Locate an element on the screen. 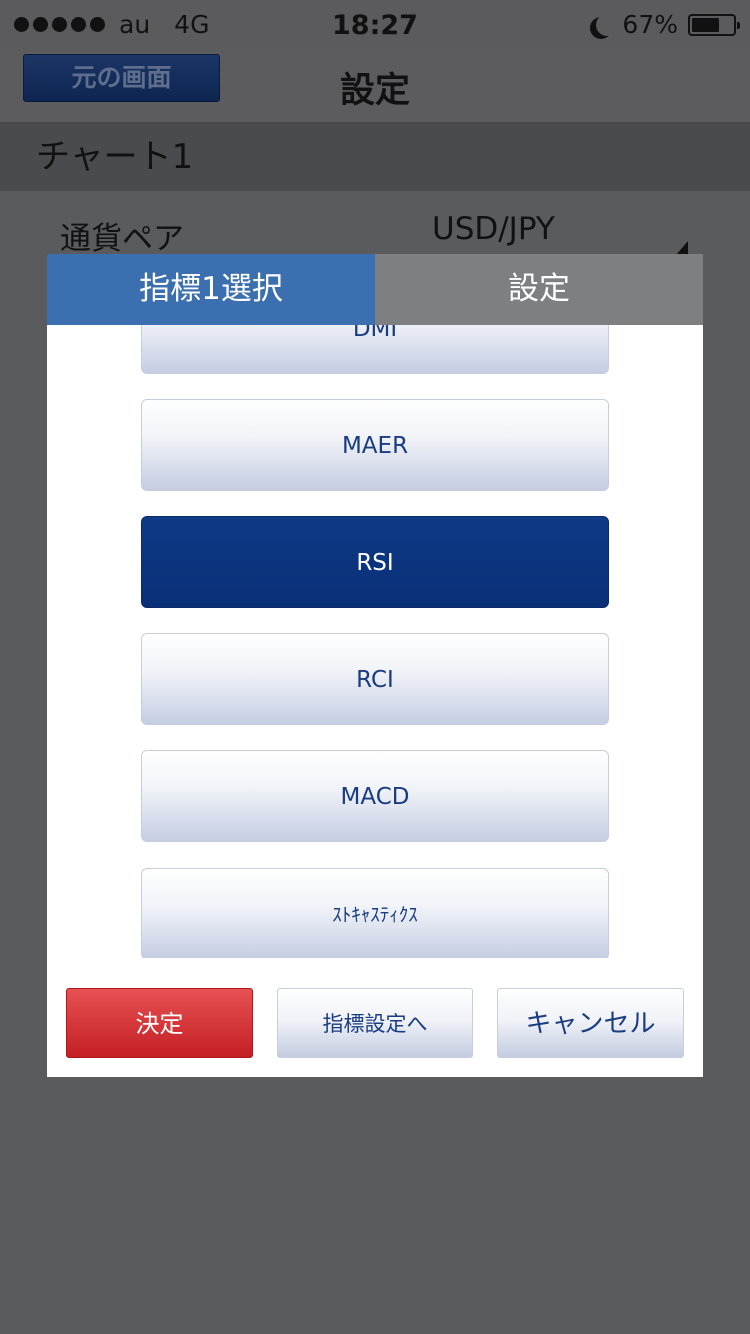 This screenshot has height=1334, width=750. indicator-option-rsi: RSI is located at coordinates (375, 562).